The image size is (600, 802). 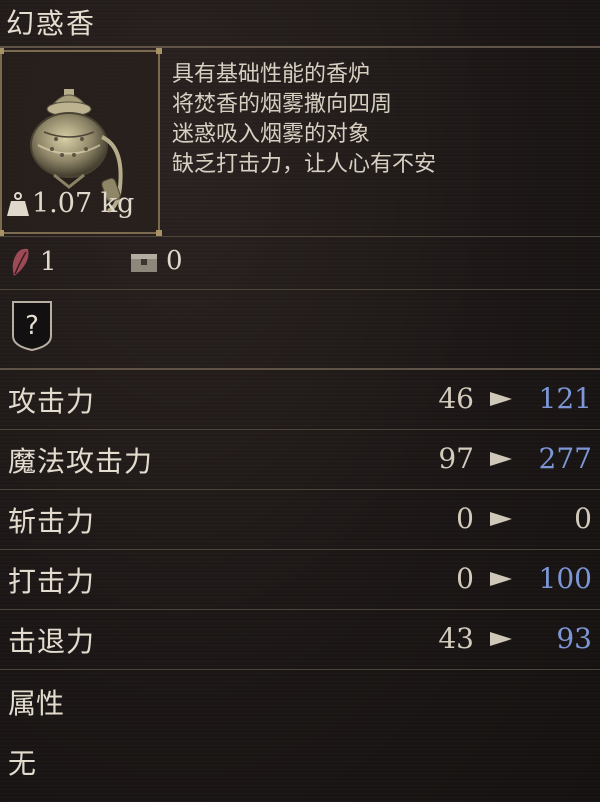 What do you see at coordinates (144, 263) in the screenshot?
I see `chest-icon` at bounding box center [144, 263].